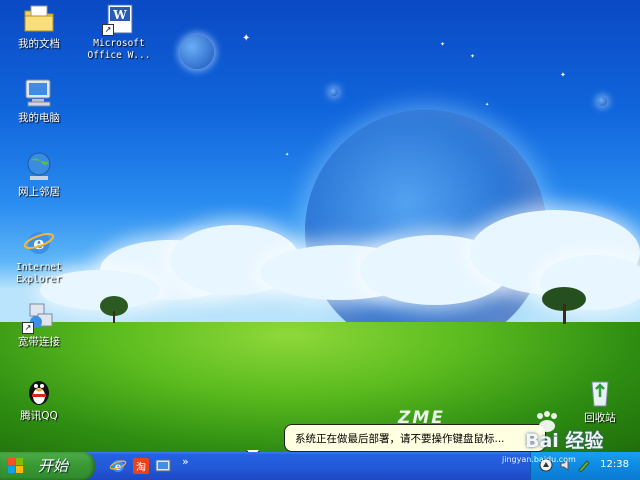 This screenshot has width=640, height=480. Describe the element at coordinates (39, 44) in the screenshot. I see `desktop-icon-label: 我的文档` at that location.